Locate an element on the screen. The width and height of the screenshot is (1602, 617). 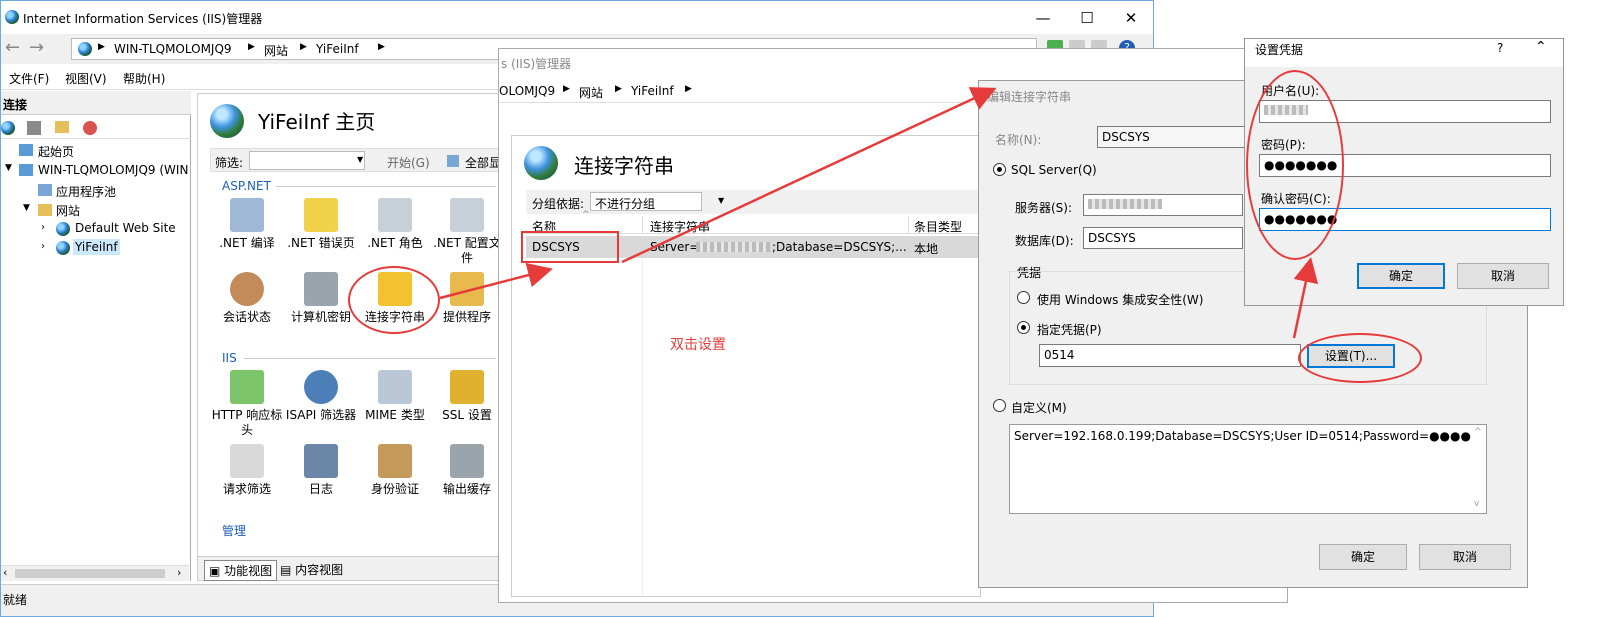
filter-bar: 筛选: ▼ 开始(G) 全部显 is located at coordinates (356, 160).